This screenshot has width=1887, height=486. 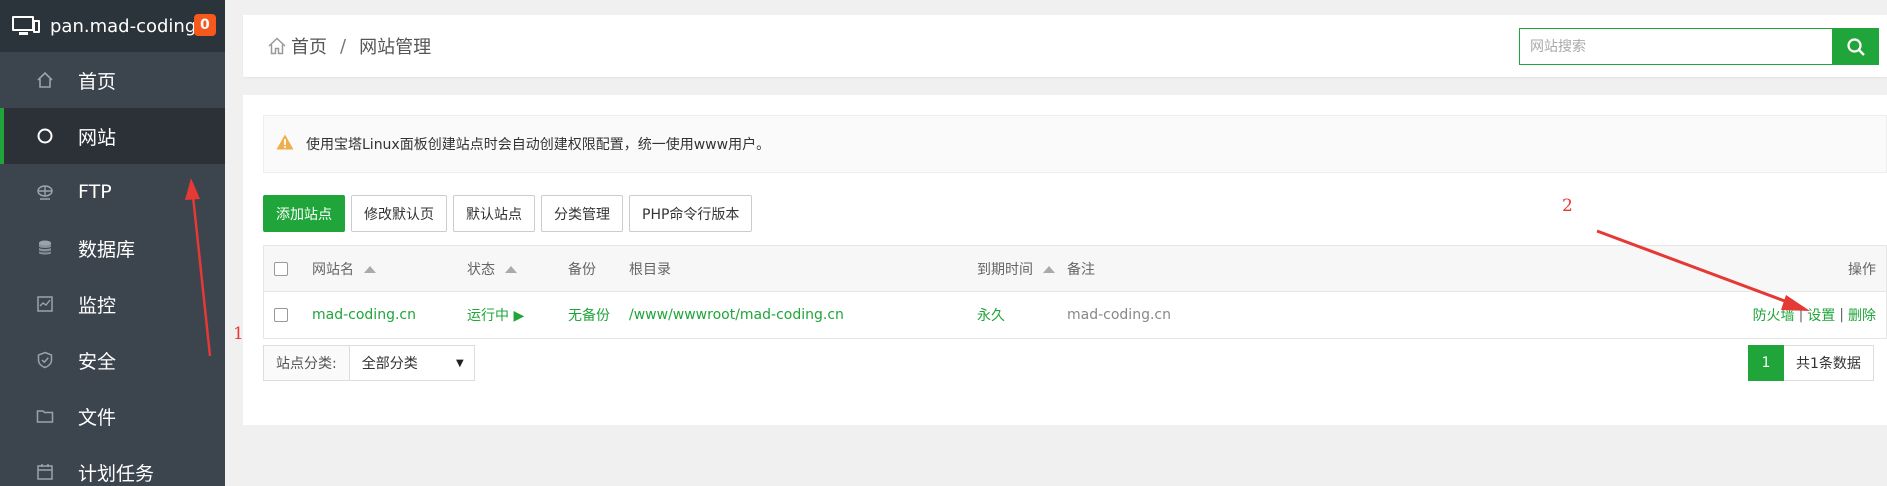 I want to click on firewall-link: 防火墙, so click(x=1774, y=315).